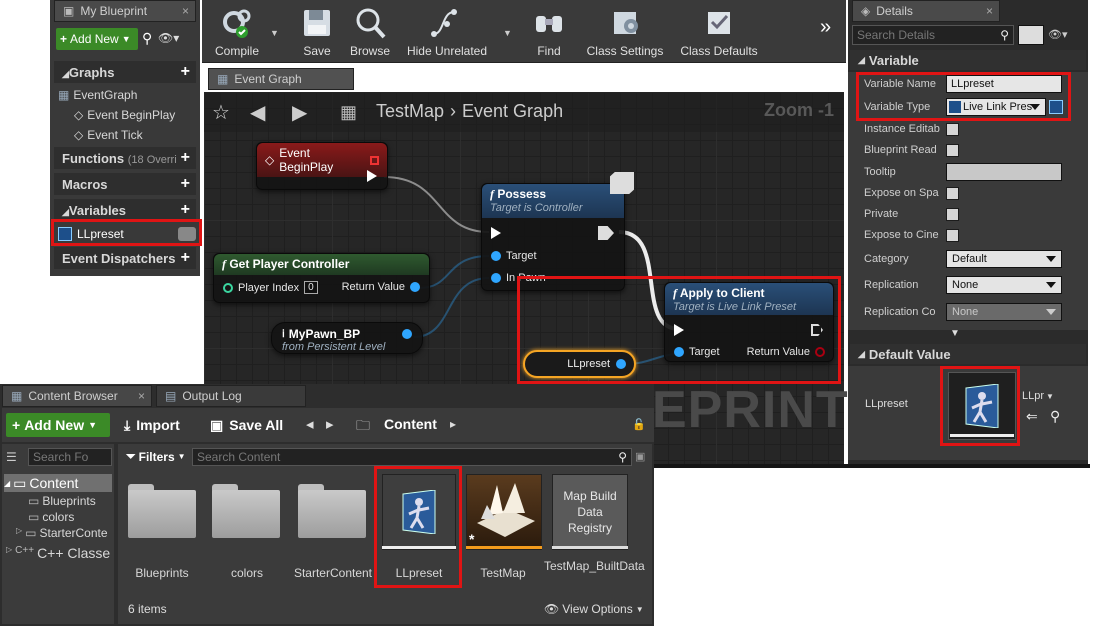 This screenshot has width=1106, height=626. Describe the element at coordinates (1041, 396) in the screenshot. I see `default-asset-select: LLpr ▼` at that location.